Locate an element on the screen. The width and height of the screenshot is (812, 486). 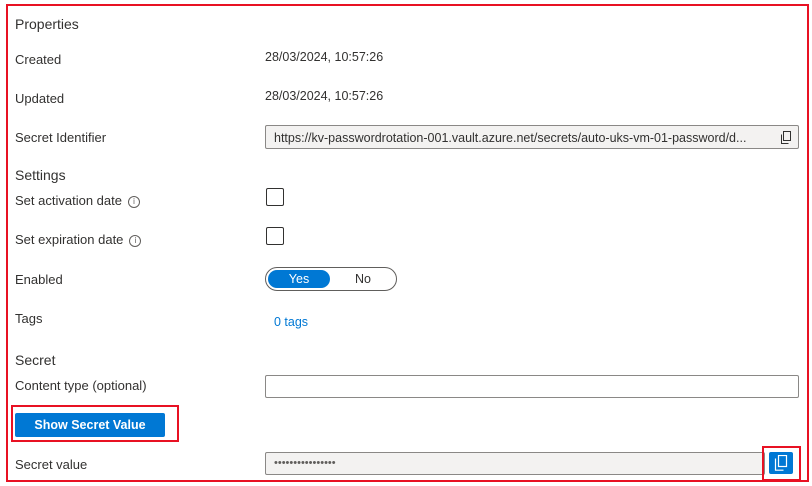
section-title-settings: Settings is located at coordinates (40, 175).